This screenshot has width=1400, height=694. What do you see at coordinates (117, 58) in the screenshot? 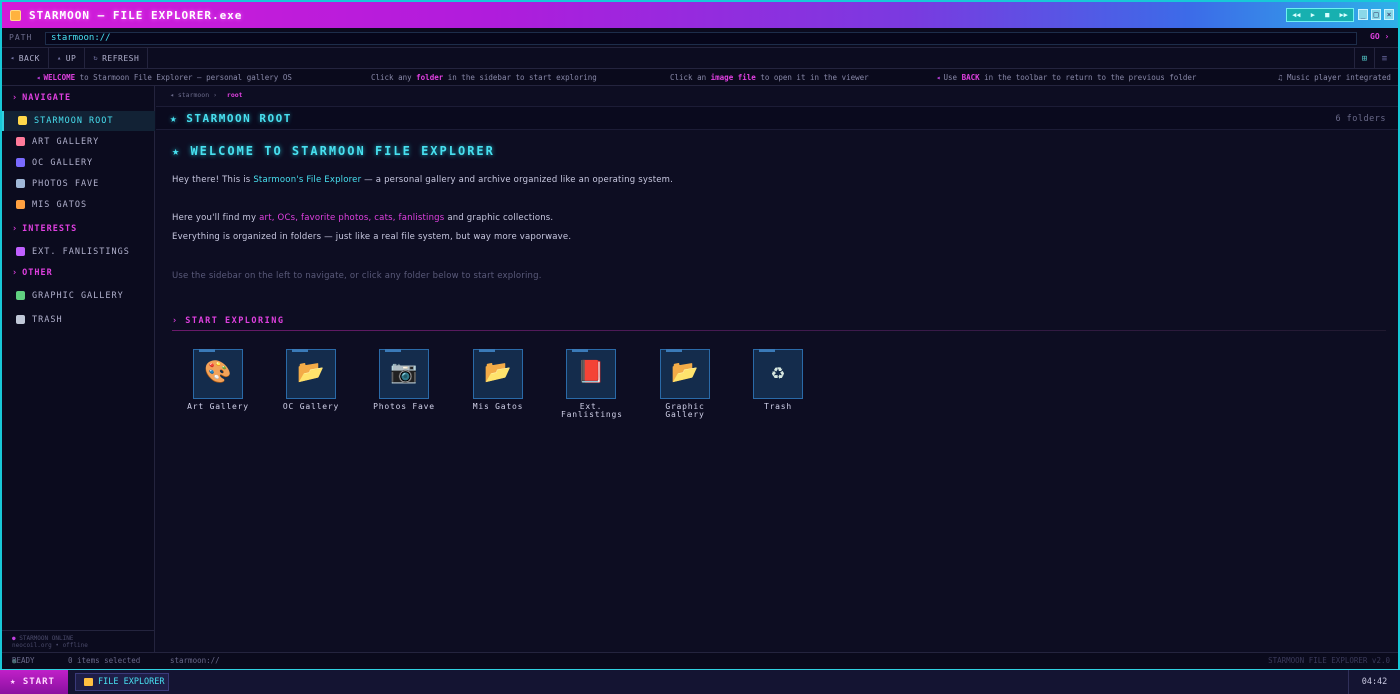
I see `refresh-button: ↻ REFRESH` at bounding box center [117, 58].